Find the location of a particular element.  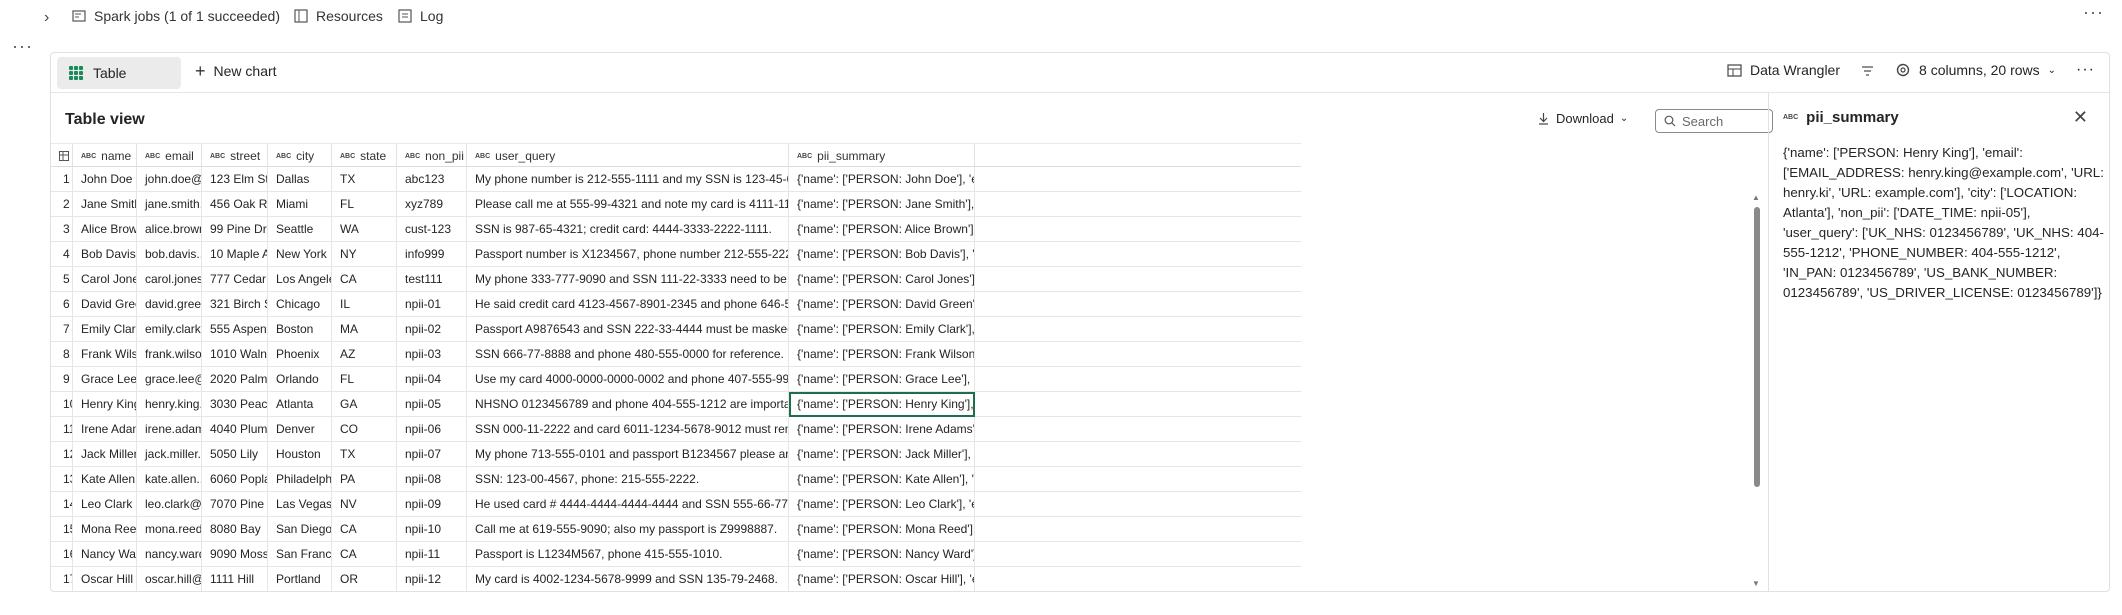

table-cell: Dallas is located at coordinates (300, 179).